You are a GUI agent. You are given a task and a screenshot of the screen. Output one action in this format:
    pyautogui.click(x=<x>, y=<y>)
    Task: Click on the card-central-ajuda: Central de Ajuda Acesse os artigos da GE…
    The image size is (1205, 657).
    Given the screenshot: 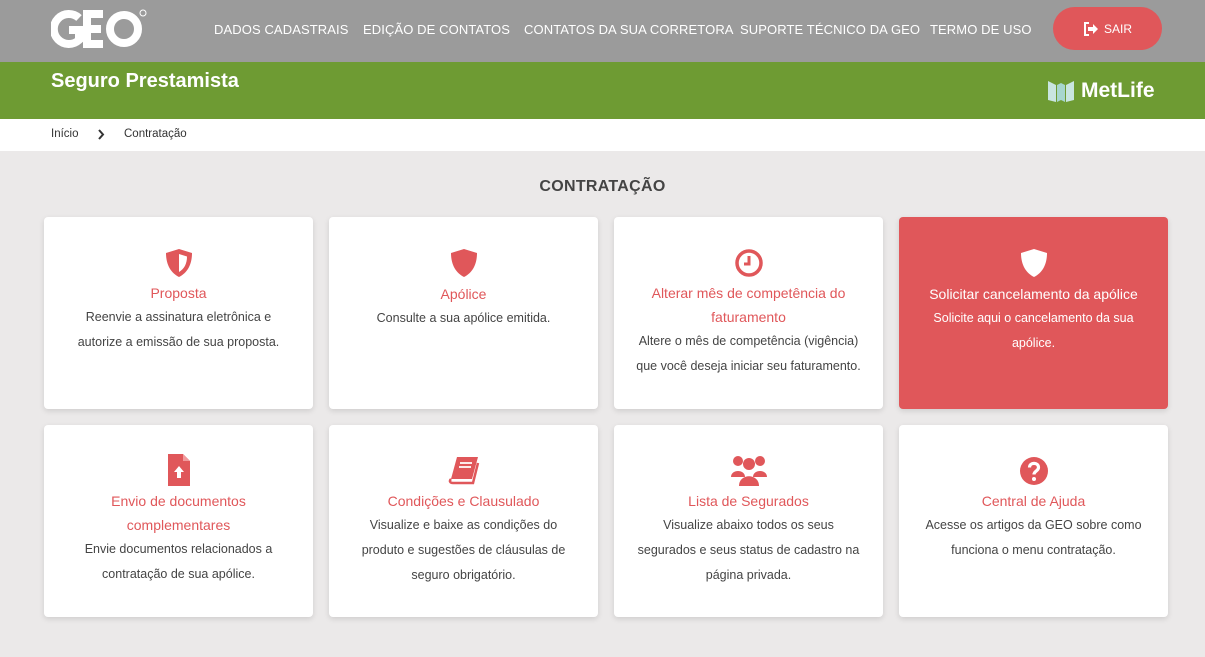 What is the action you would take?
    pyautogui.click(x=1033, y=521)
    